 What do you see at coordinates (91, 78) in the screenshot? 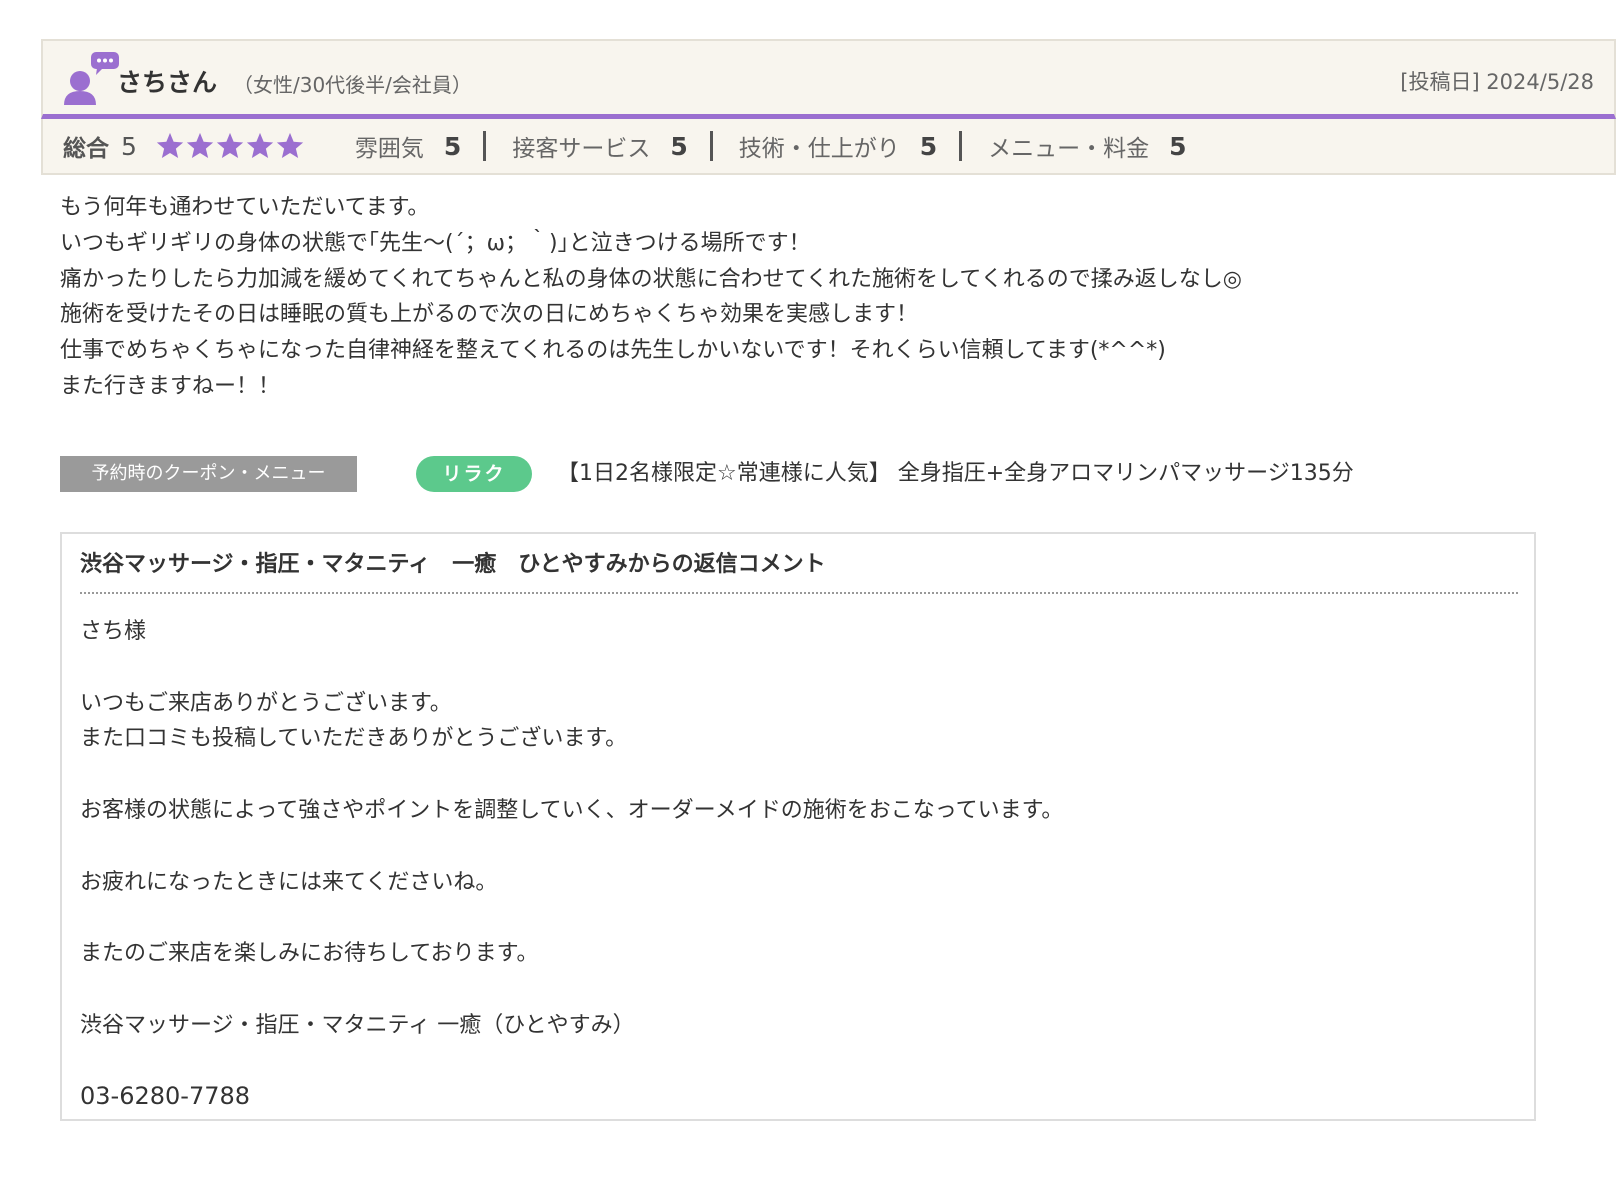
I see `reviewer-avatar-icon` at bounding box center [91, 78].